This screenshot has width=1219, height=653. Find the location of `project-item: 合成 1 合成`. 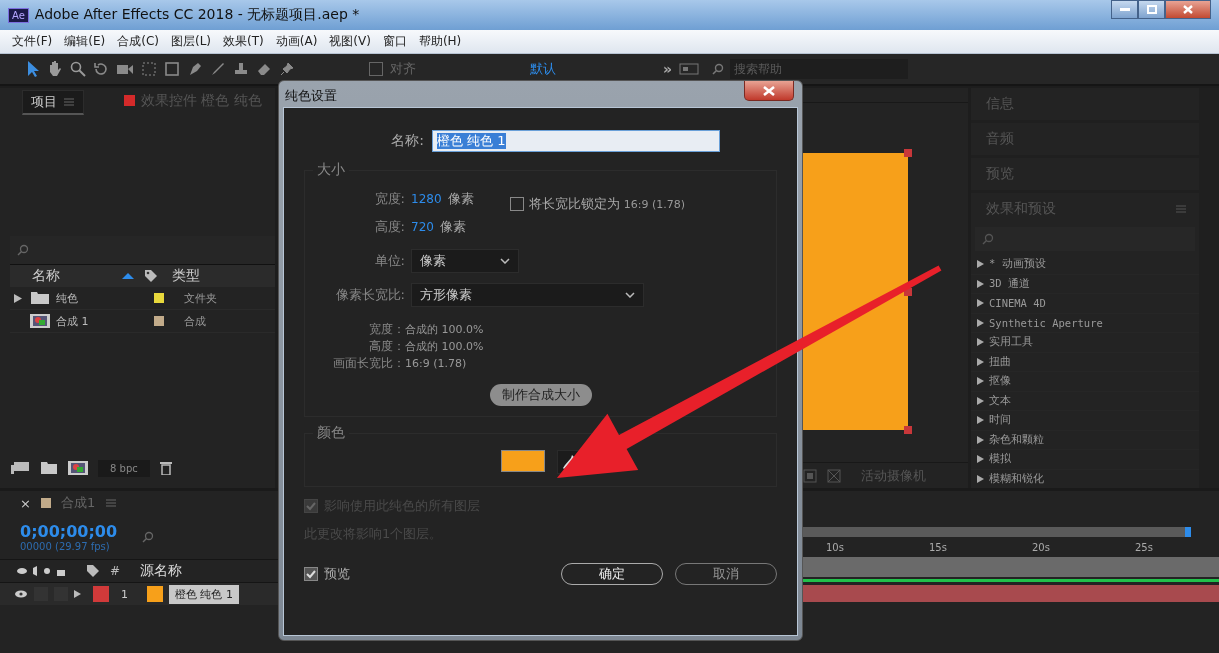

project-item: 合成 1 合成 is located at coordinates (142, 321).